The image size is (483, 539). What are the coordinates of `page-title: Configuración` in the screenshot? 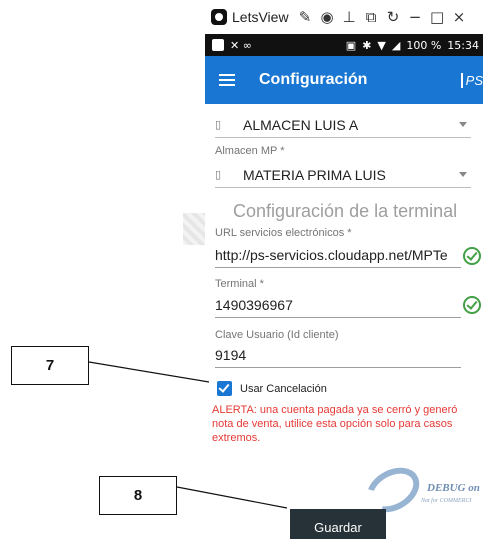 It's located at (313, 79).